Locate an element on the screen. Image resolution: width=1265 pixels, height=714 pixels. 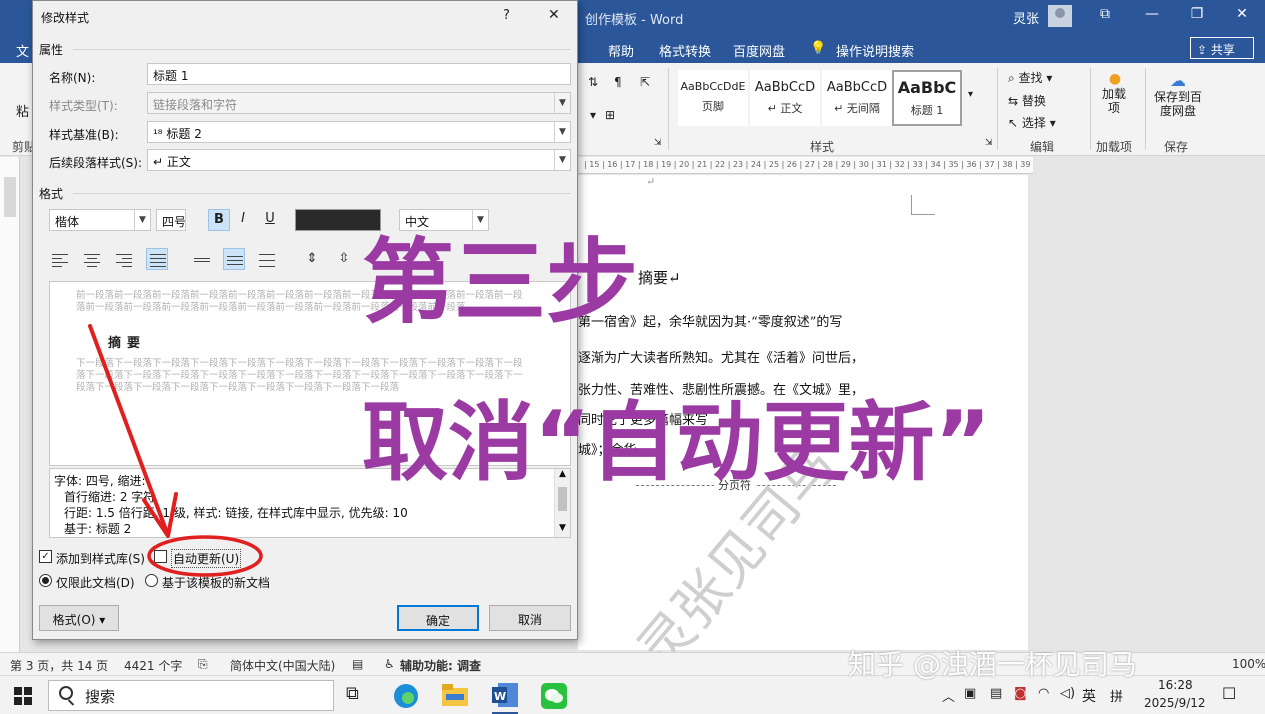
annotation-layer is located at coordinates (175, 450).